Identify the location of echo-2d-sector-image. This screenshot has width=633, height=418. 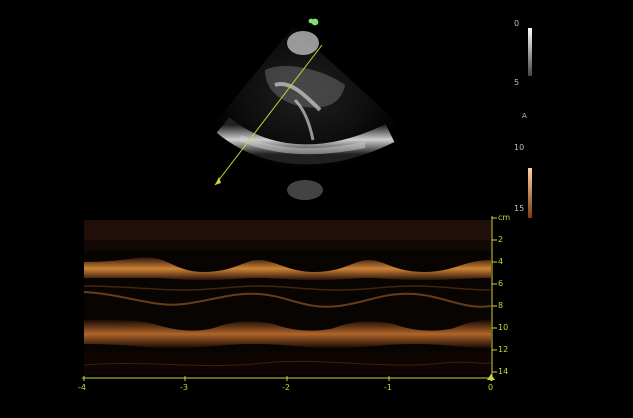
(306, 109).